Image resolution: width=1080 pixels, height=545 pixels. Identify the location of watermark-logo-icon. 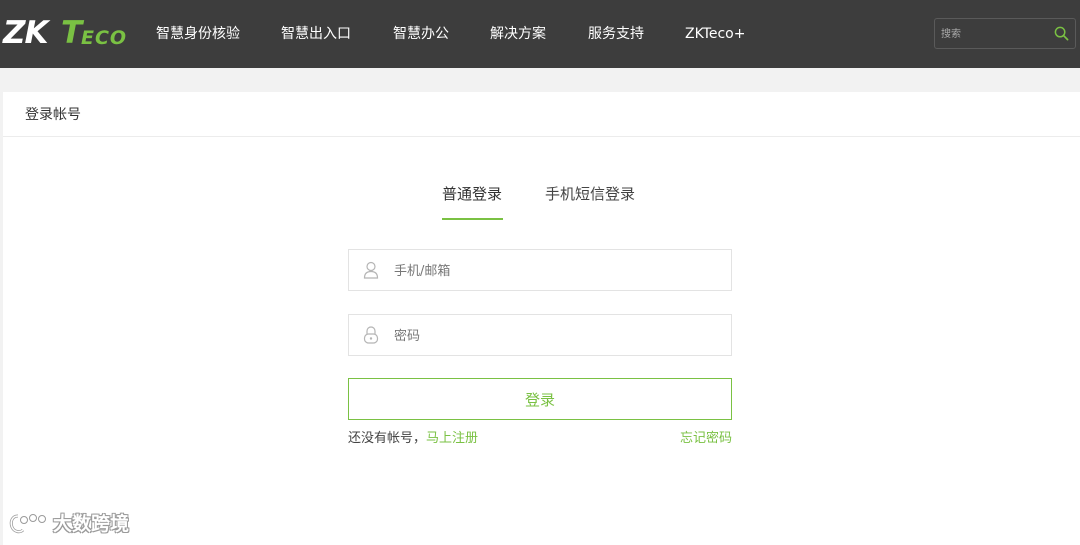
(27, 524).